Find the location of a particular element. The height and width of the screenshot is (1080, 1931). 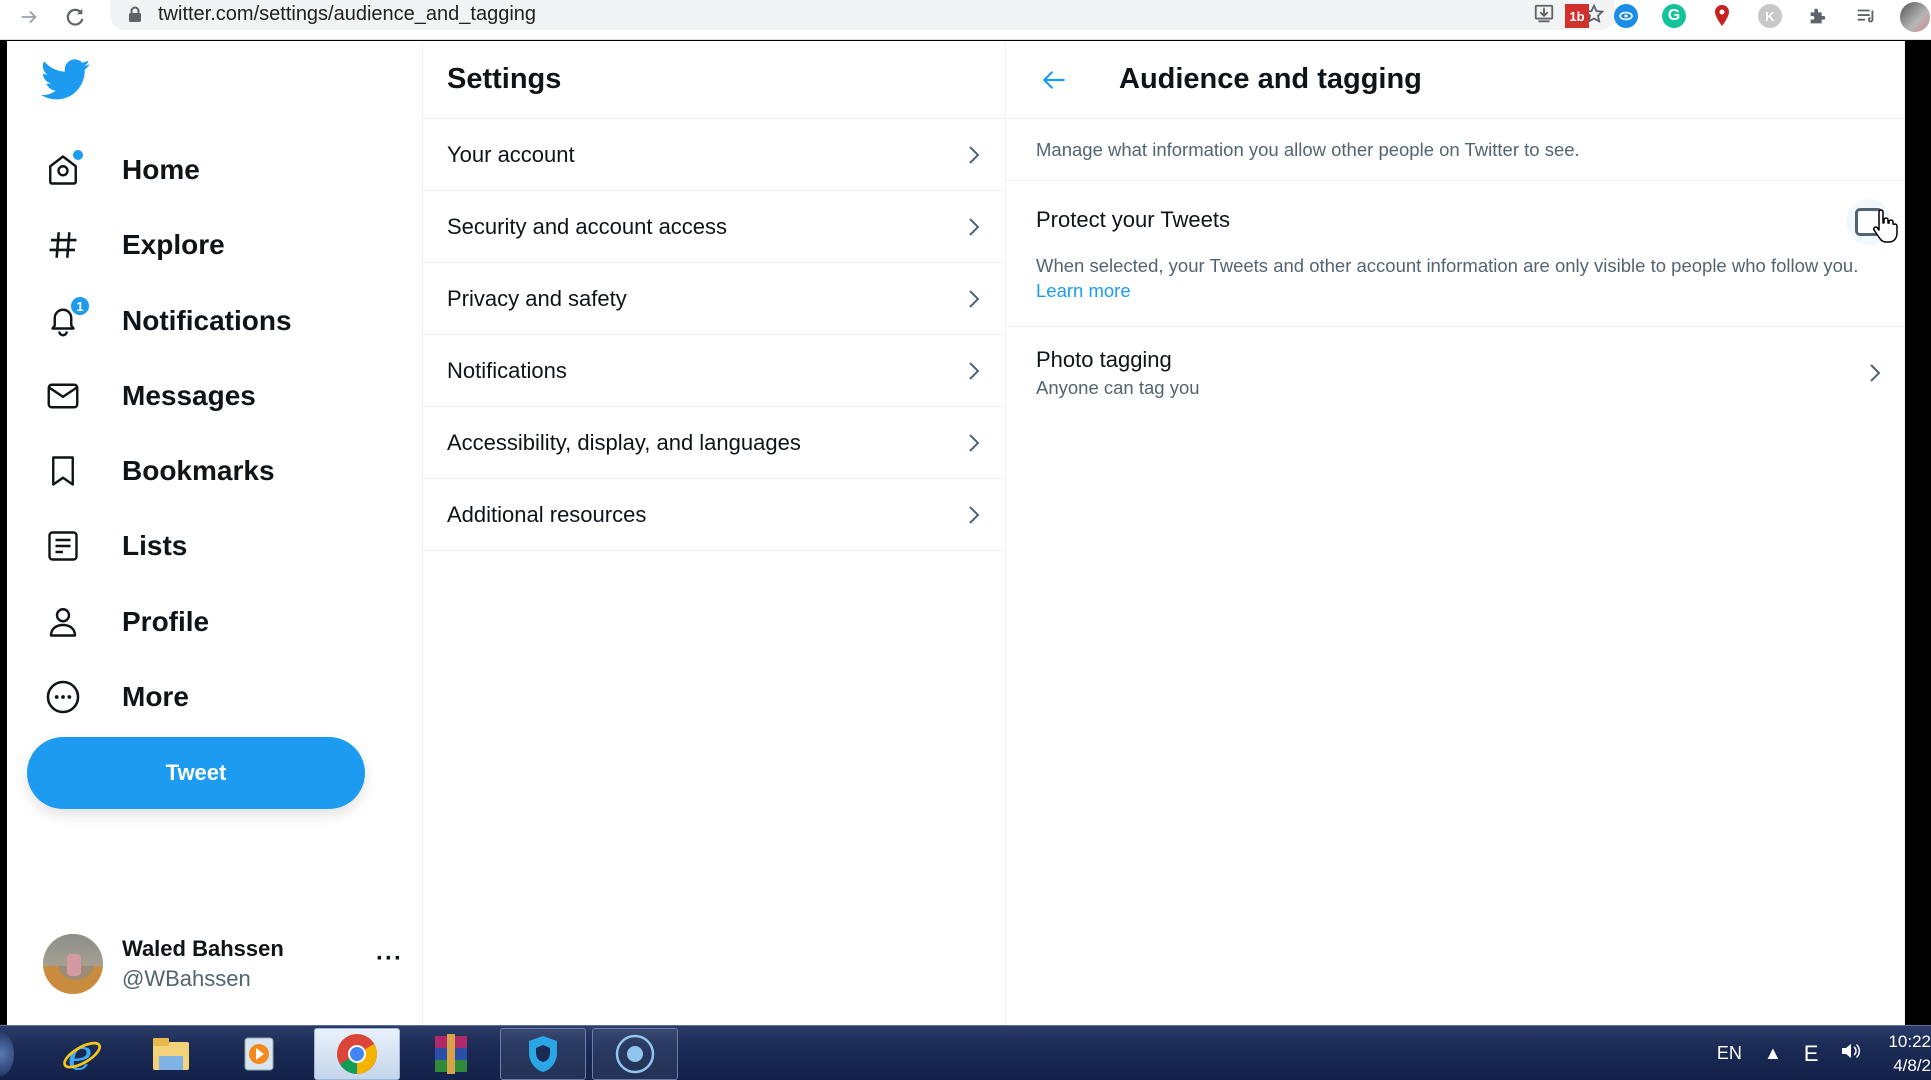

eye-glyph-icon is located at coordinates (1626, 16).